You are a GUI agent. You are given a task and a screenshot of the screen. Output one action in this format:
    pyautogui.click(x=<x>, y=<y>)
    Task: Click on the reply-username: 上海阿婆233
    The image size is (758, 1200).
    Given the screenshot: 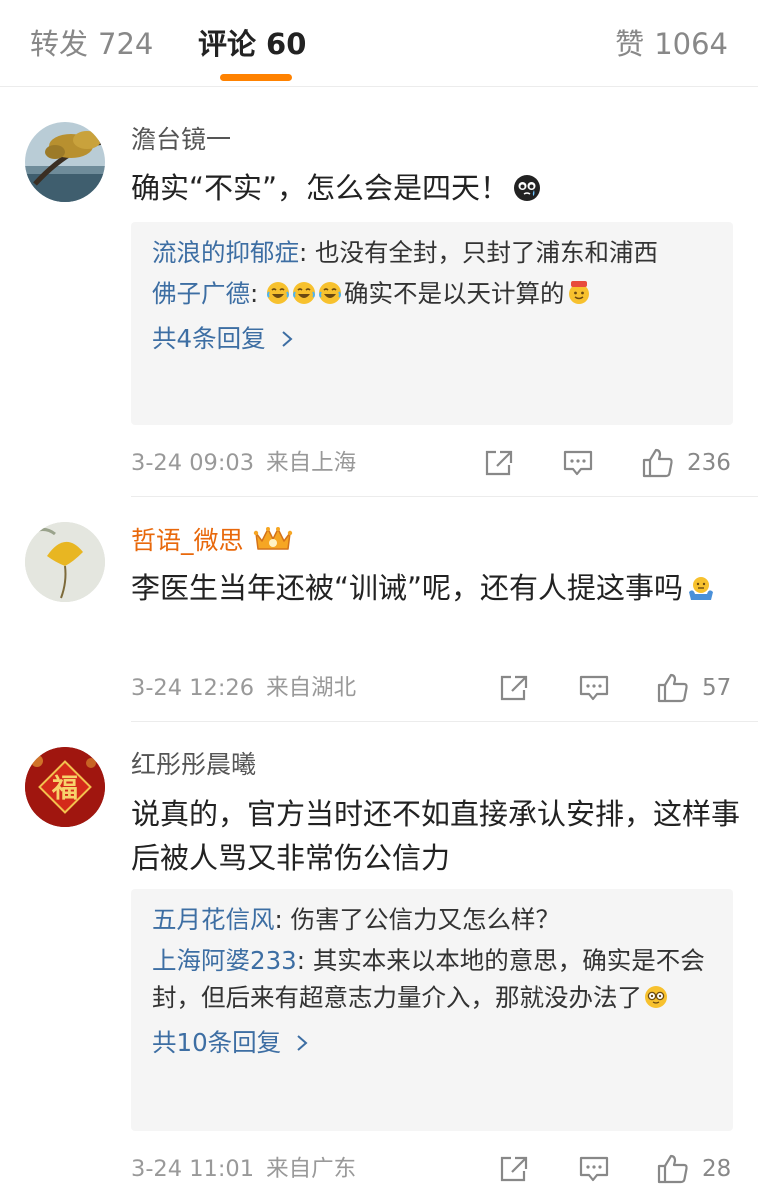 What is the action you would take?
    pyautogui.click(x=224, y=960)
    